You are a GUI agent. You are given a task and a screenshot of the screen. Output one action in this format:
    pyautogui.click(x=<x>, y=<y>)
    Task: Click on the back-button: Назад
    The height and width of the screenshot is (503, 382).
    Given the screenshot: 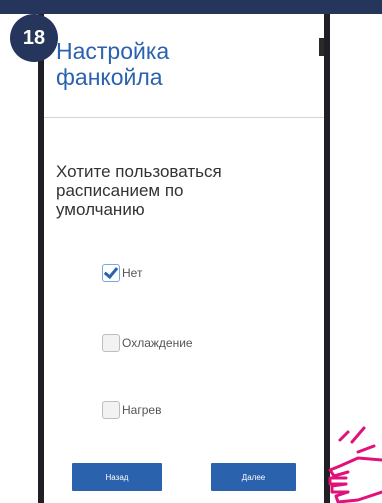 What is the action you would take?
    pyautogui.click(x=117, y=477)
    